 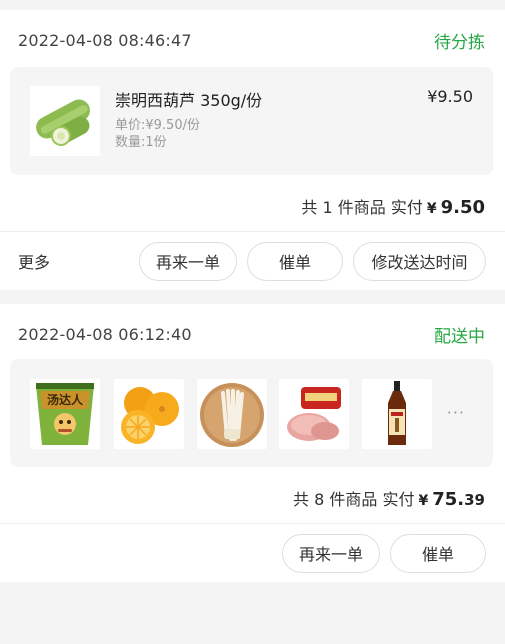 What do you see at coordinates (141, 142) in the screenshot?
I see `goods-quantity: 数量:1份` at bounding box center [141, 142].